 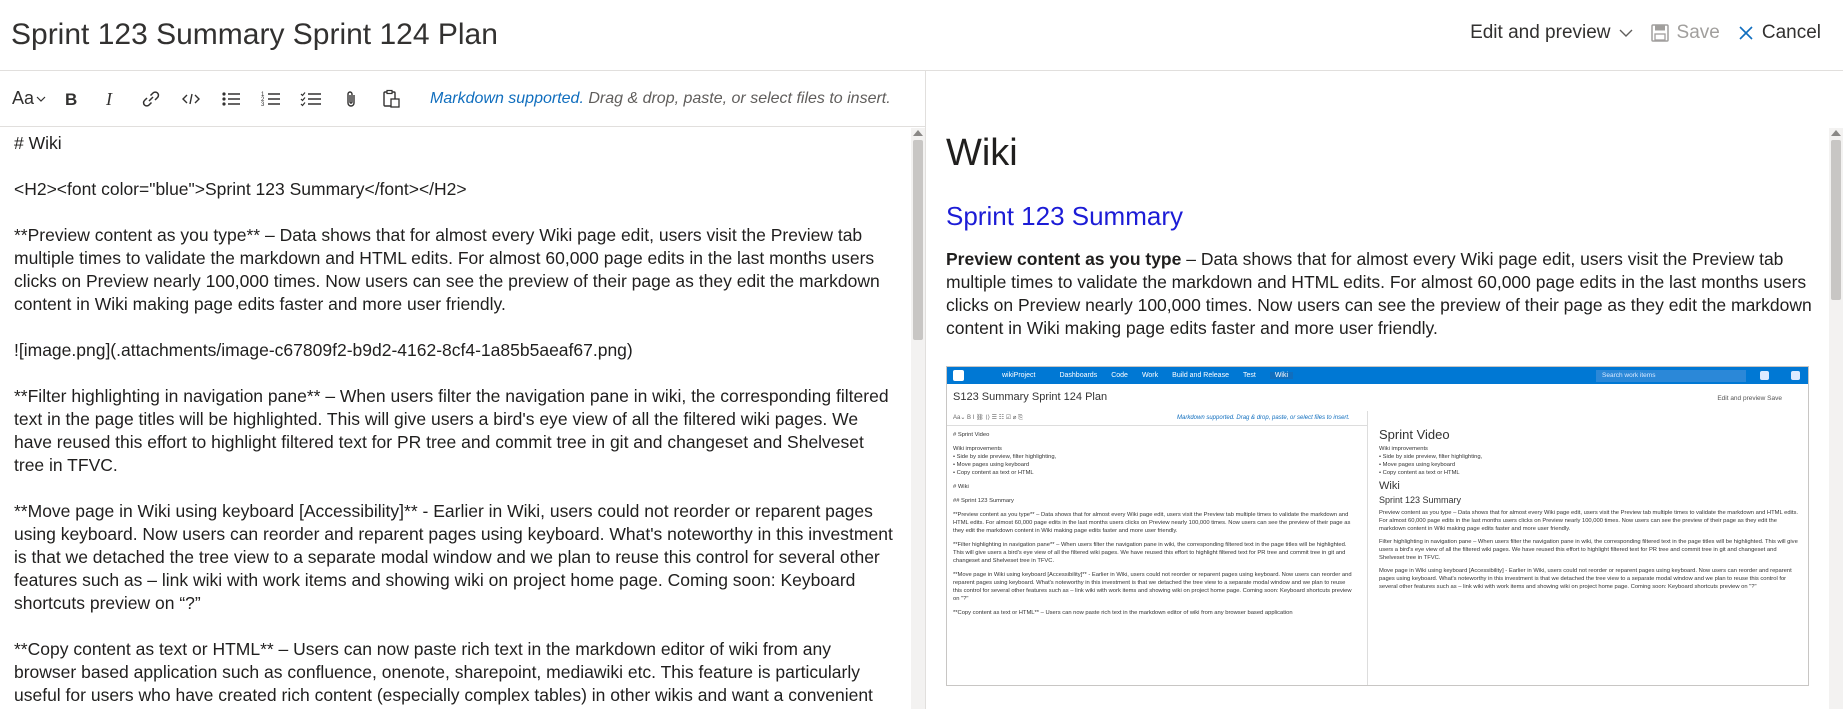 I want to click on code-button, so click(x=191, y=99).